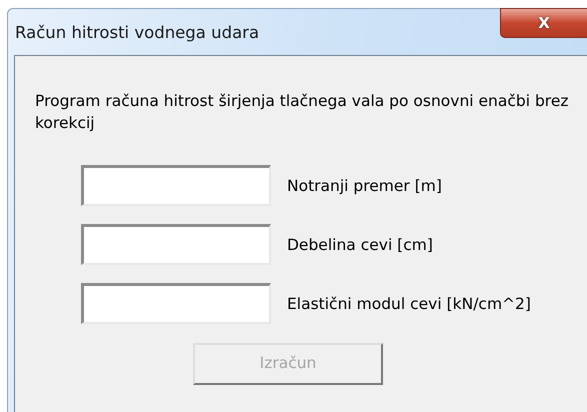  Describe the element at coordinates (409, 304) in the screenshot. I see `field-label: Elastični modul cevi [kN/cm^2]` at that location.